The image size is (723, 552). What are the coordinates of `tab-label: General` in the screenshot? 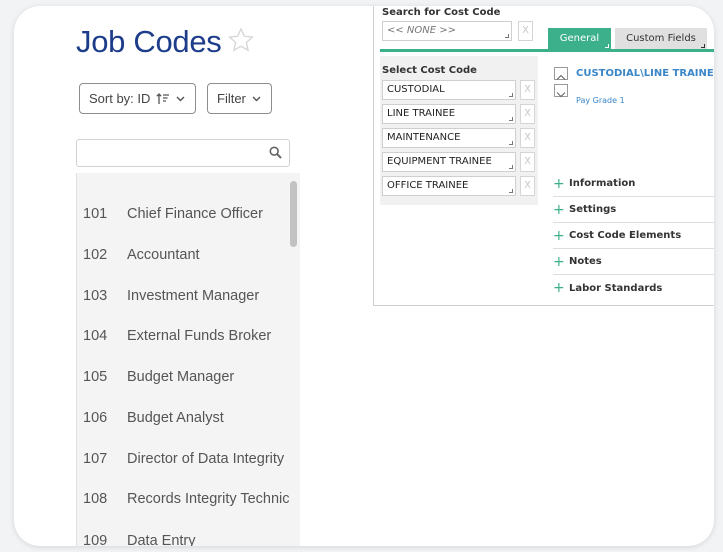 It's located at (579, 38).